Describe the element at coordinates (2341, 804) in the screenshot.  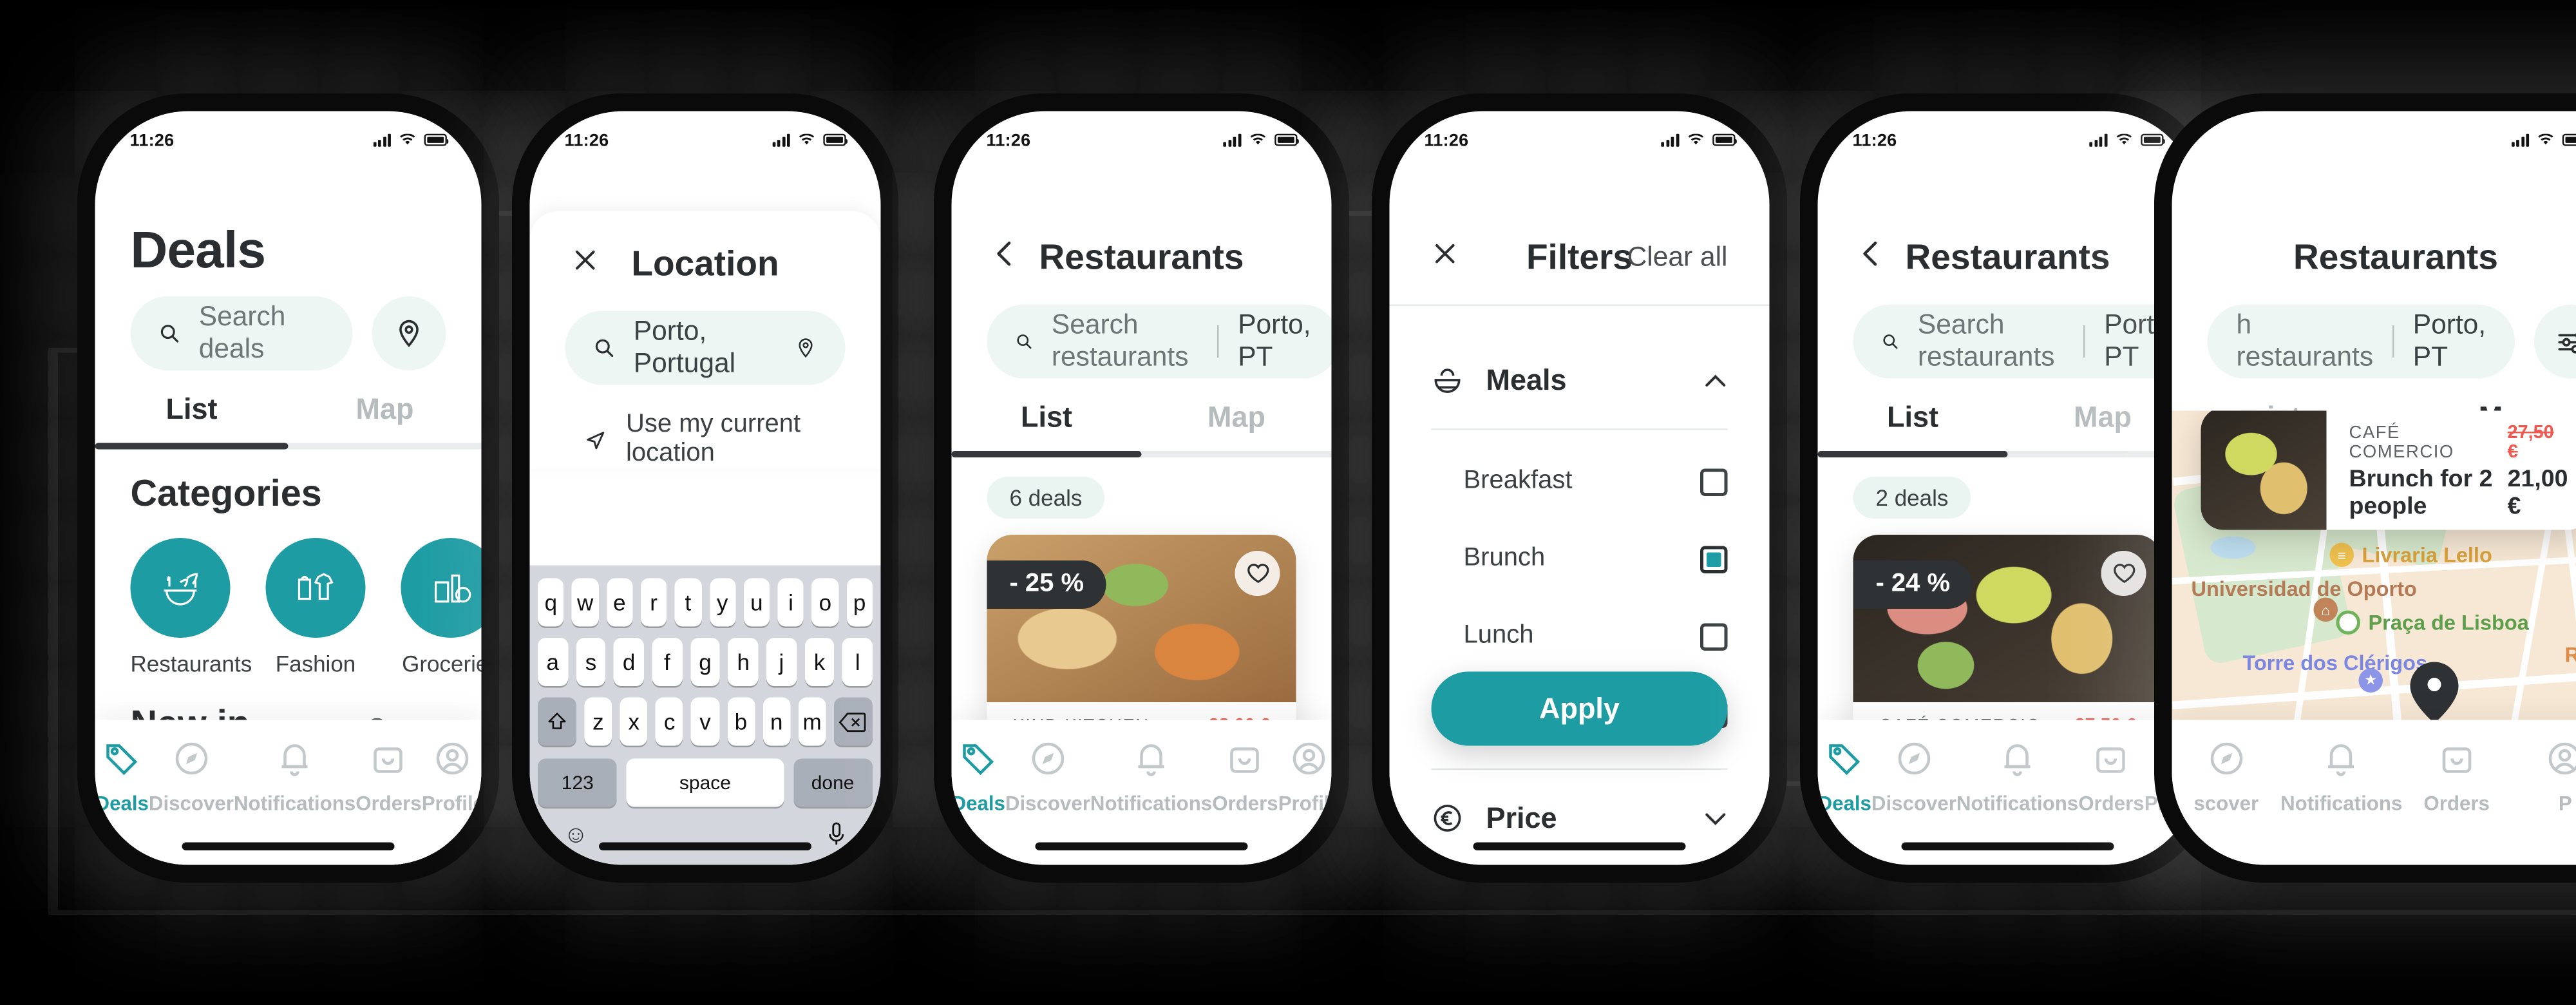
I see `bottom-nav-label: Notifications` at that location.